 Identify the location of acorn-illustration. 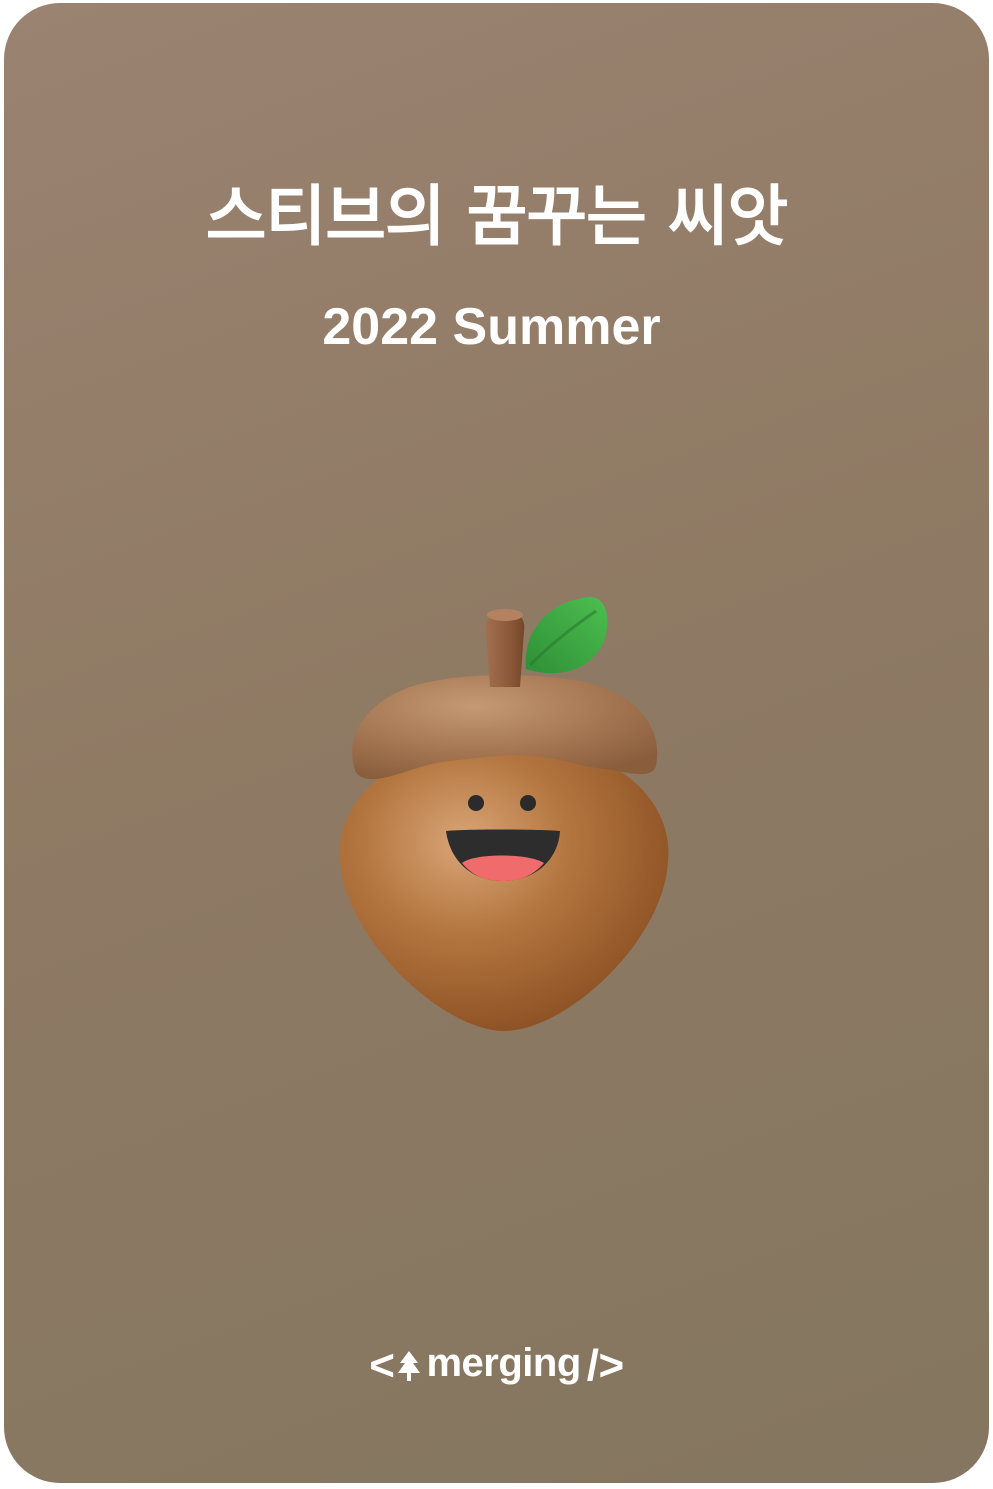
(504, 813).